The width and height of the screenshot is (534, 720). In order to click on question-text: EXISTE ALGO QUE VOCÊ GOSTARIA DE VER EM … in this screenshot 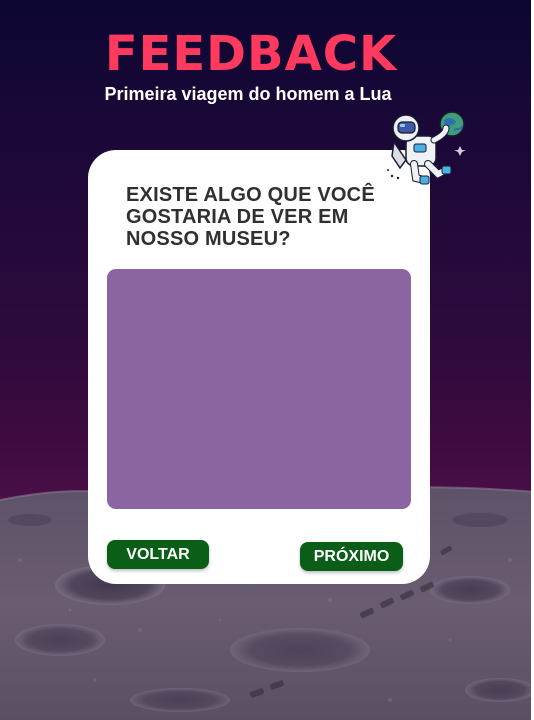, I will do `click(250, 217)`.